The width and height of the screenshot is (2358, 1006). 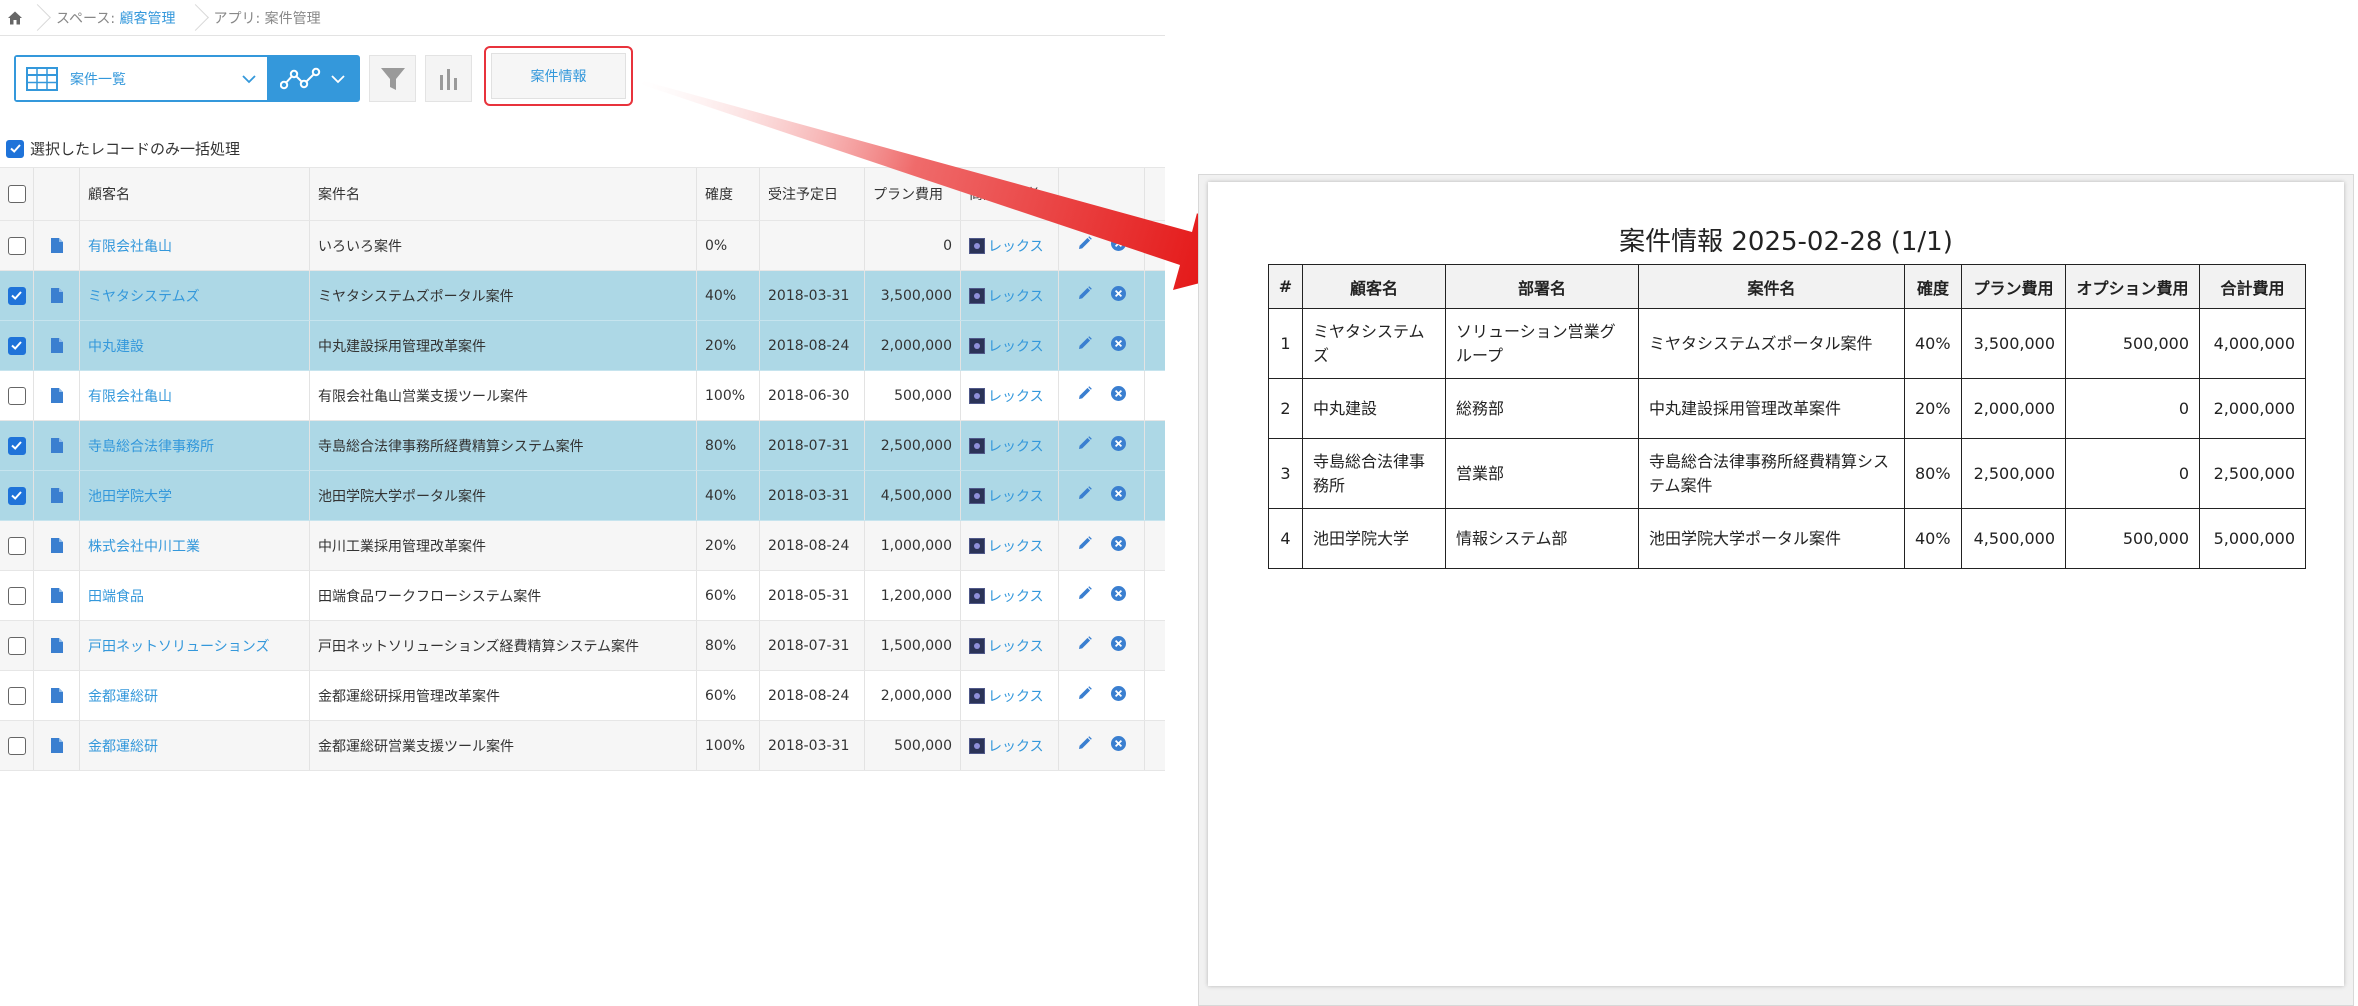 I want to click on column-header-plan-fee: プラン費用, so click(x=913, y=194).